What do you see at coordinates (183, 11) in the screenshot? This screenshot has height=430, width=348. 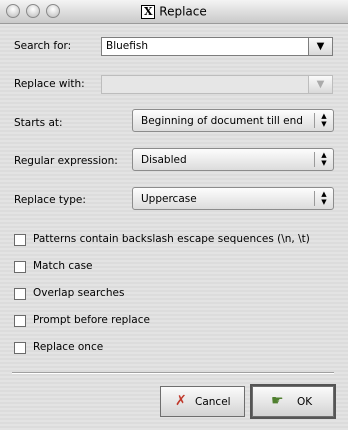 I see `window-title-text: Replace` at bounding box center [183, 11].